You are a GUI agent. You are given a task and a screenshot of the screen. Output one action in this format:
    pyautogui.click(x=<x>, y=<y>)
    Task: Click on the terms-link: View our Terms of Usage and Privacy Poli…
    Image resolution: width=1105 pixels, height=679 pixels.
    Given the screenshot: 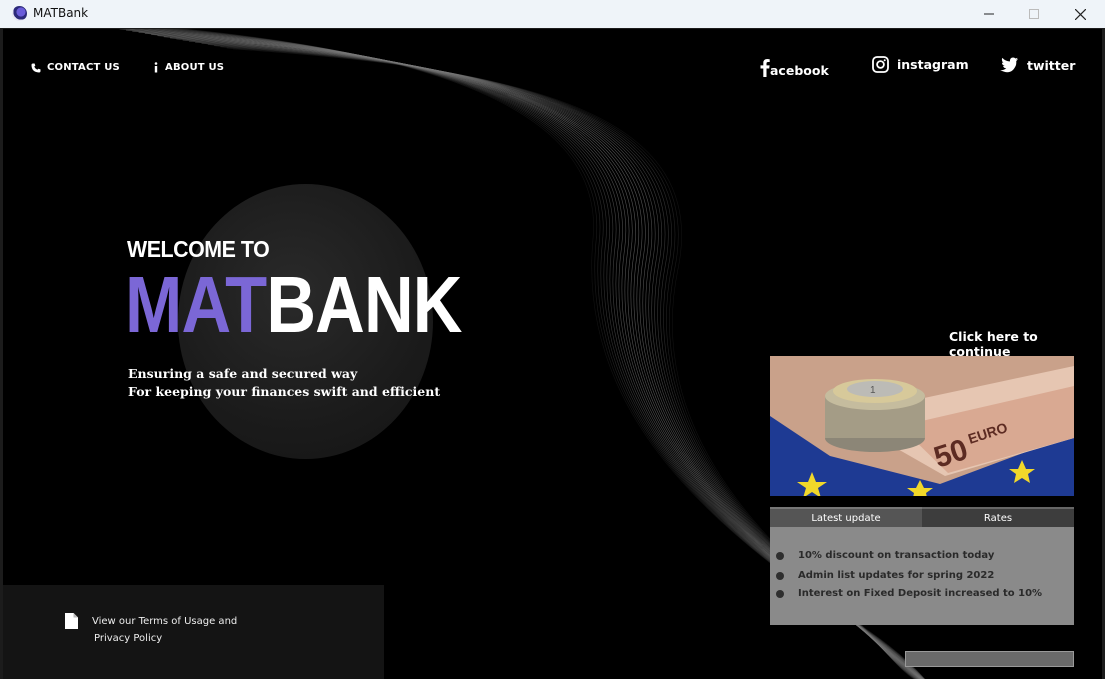 What is the action you would take?
    pyautogui.click(x=164, y=630)
    